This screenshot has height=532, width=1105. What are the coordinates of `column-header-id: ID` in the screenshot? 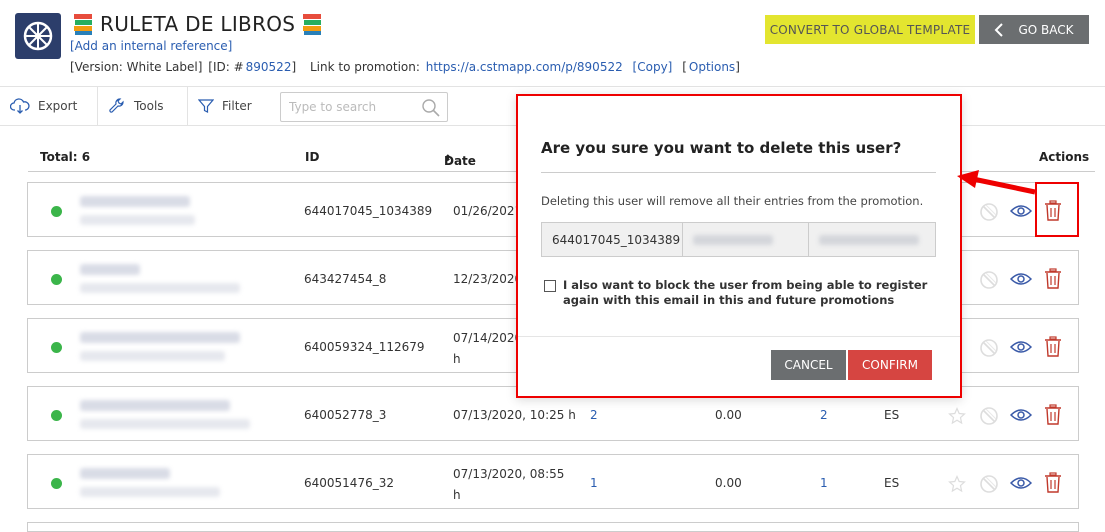 It's located at (312, 157).